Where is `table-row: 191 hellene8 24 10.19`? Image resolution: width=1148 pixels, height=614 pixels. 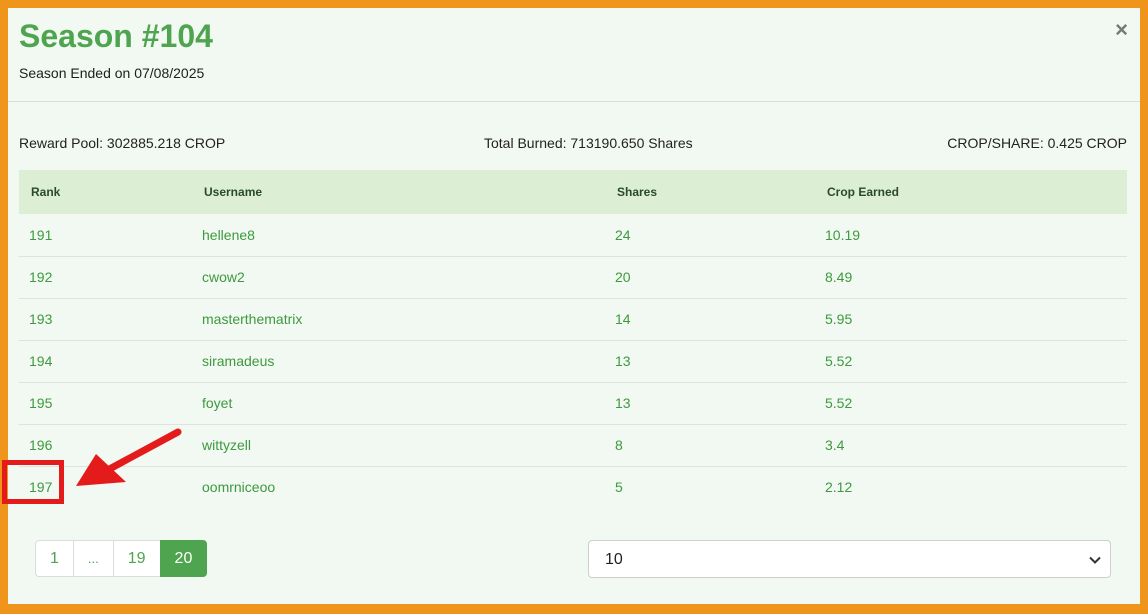 table-row: 191 hellene8 24 10.19 is located at coordinates (573, 235).